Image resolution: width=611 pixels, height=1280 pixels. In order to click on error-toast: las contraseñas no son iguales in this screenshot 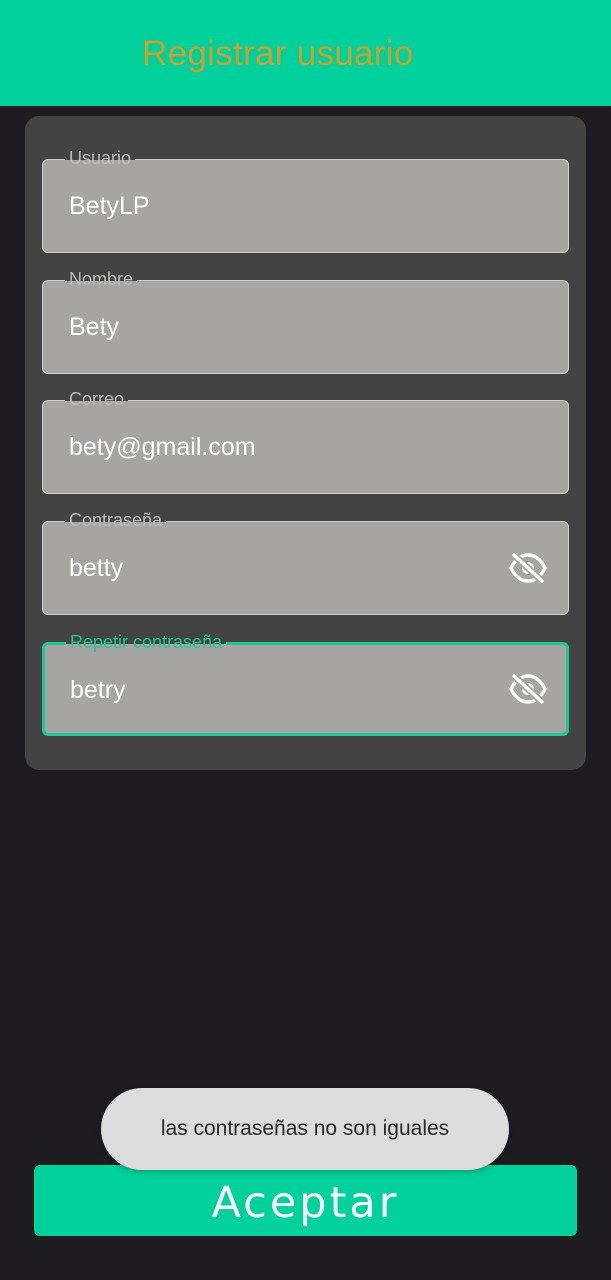, I will do `click(305, 1129)`.